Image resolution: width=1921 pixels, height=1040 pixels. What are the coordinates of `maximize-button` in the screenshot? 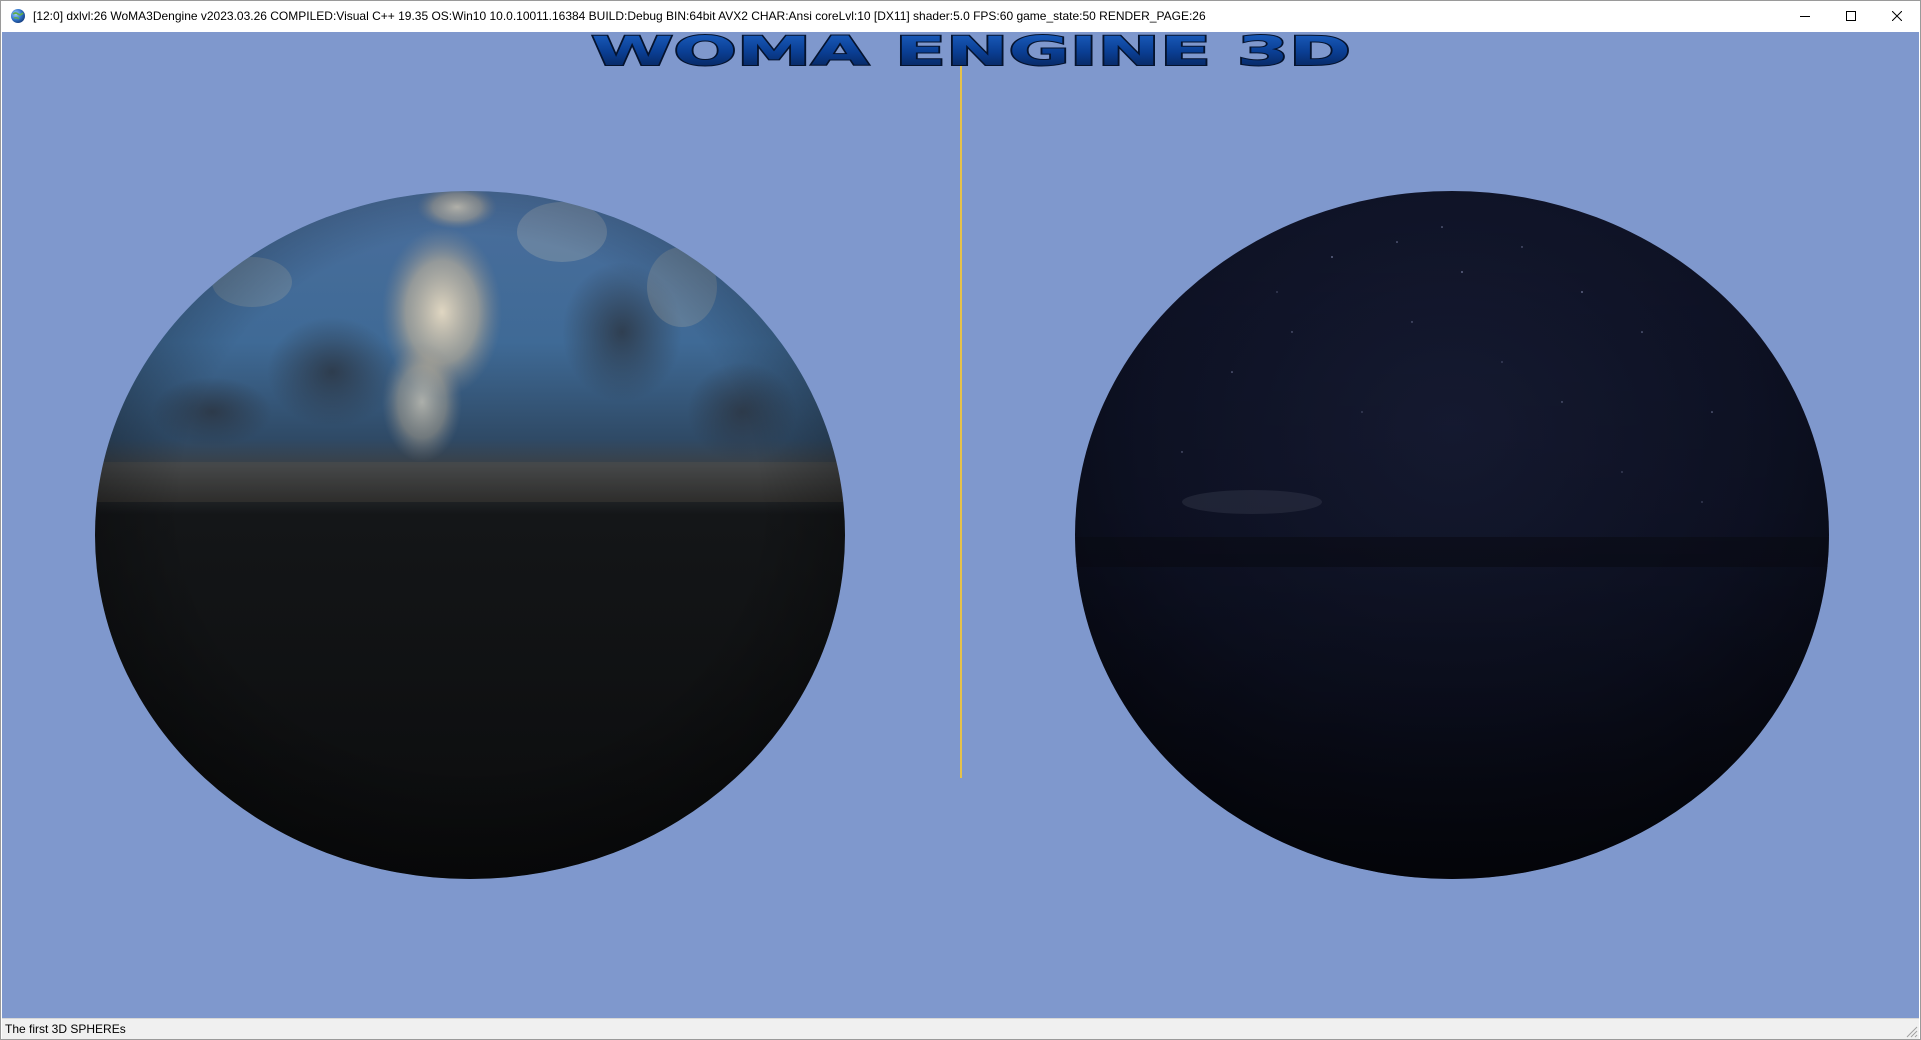 It's located at (1851, 16).